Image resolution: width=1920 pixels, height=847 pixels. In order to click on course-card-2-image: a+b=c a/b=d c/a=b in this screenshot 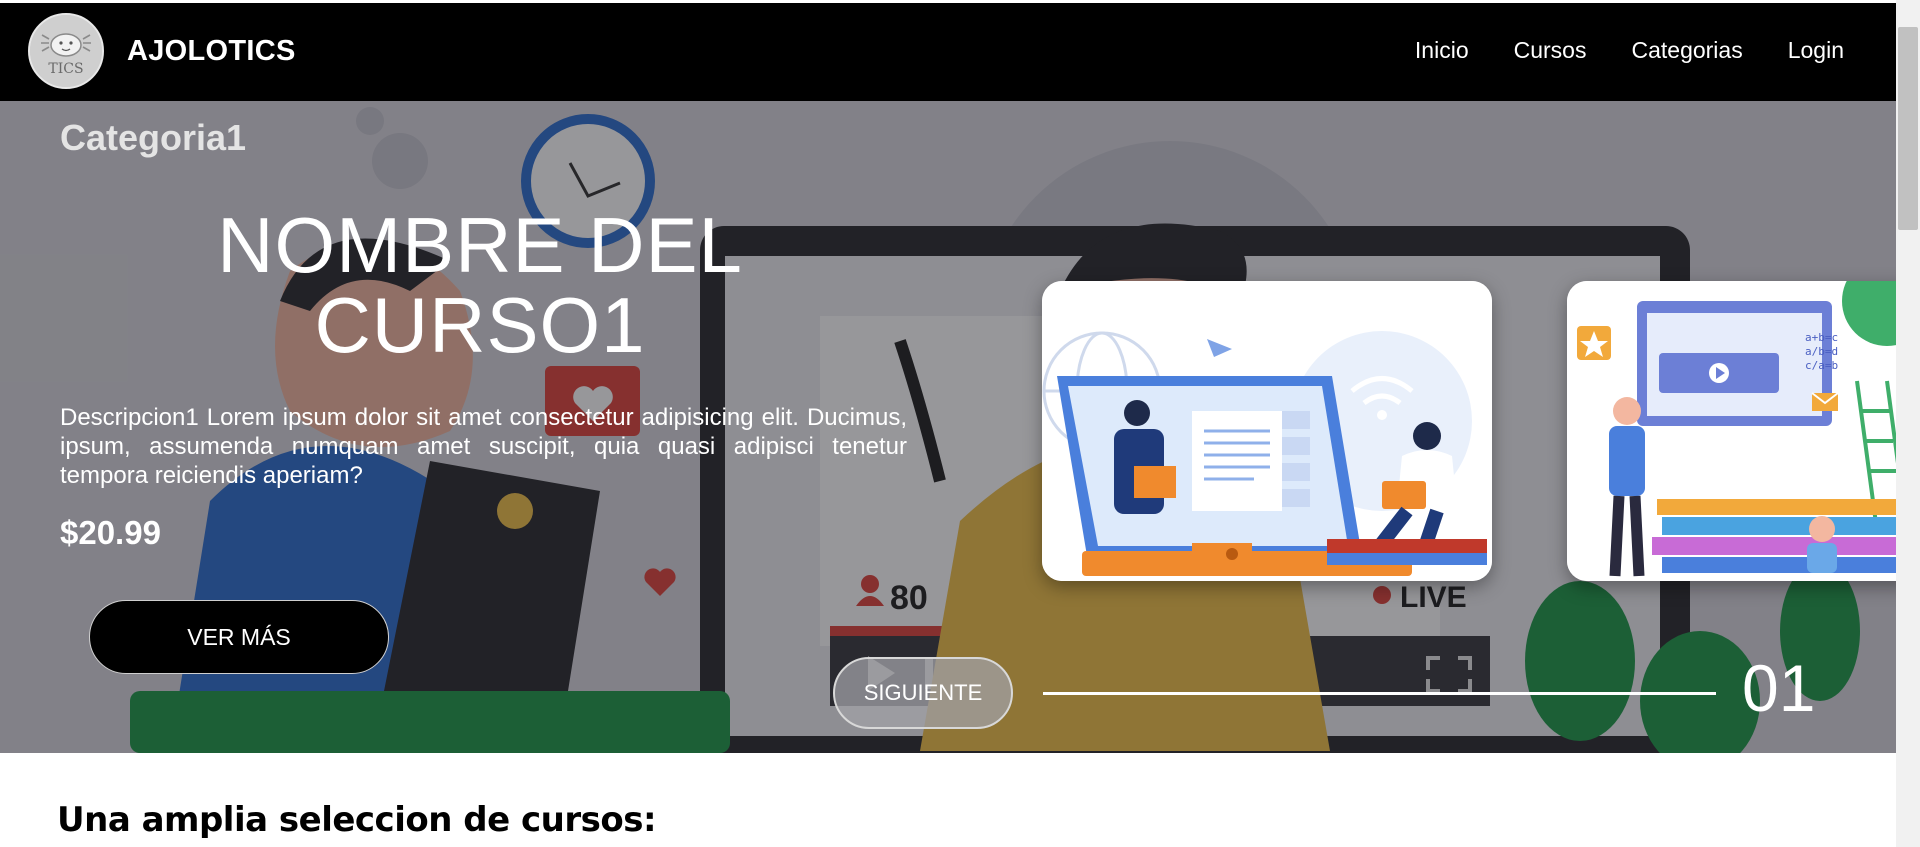, I will do `click(1731, 431)`.